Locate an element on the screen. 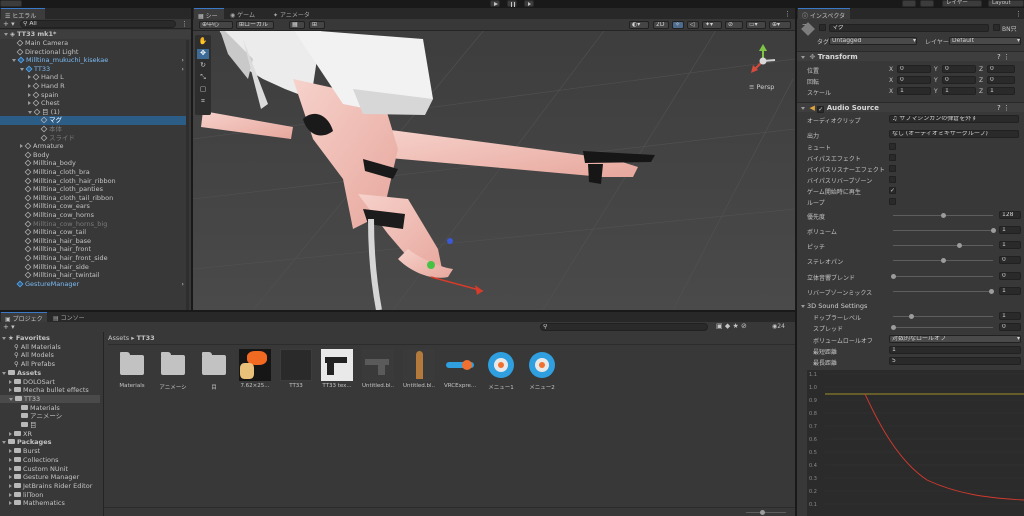 This screenshot has width=1024, height=516. scale-tool-button: ⤡ is located at coordinates (203, 78).